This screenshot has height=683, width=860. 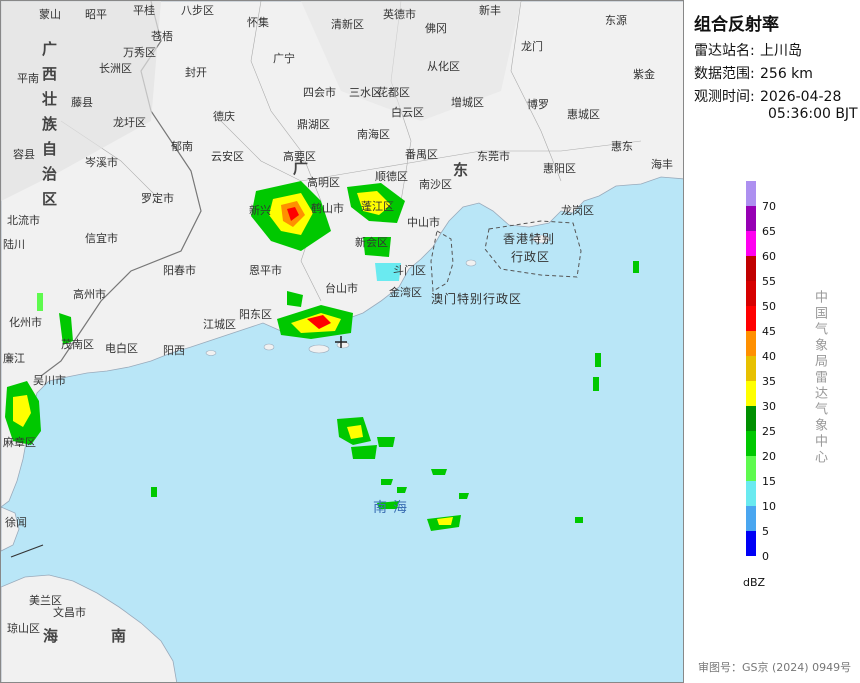 What do you see at coordinates (765, 556) in the screenshot?
I see `color-scale-tick: 0` at bounding box center [765, 556].